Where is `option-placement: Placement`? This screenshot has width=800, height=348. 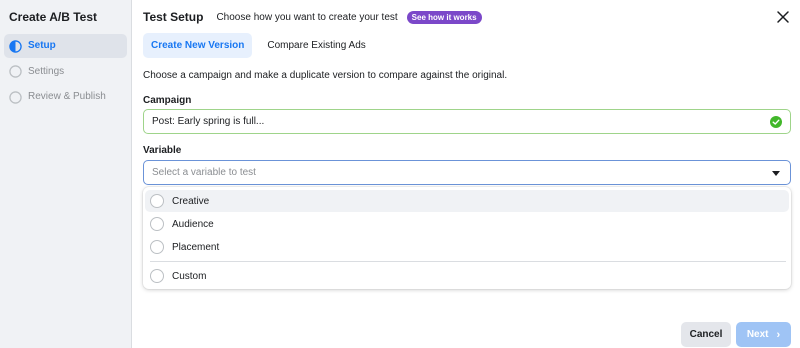
option-placement: Placement is located at coordinates (467, 247).